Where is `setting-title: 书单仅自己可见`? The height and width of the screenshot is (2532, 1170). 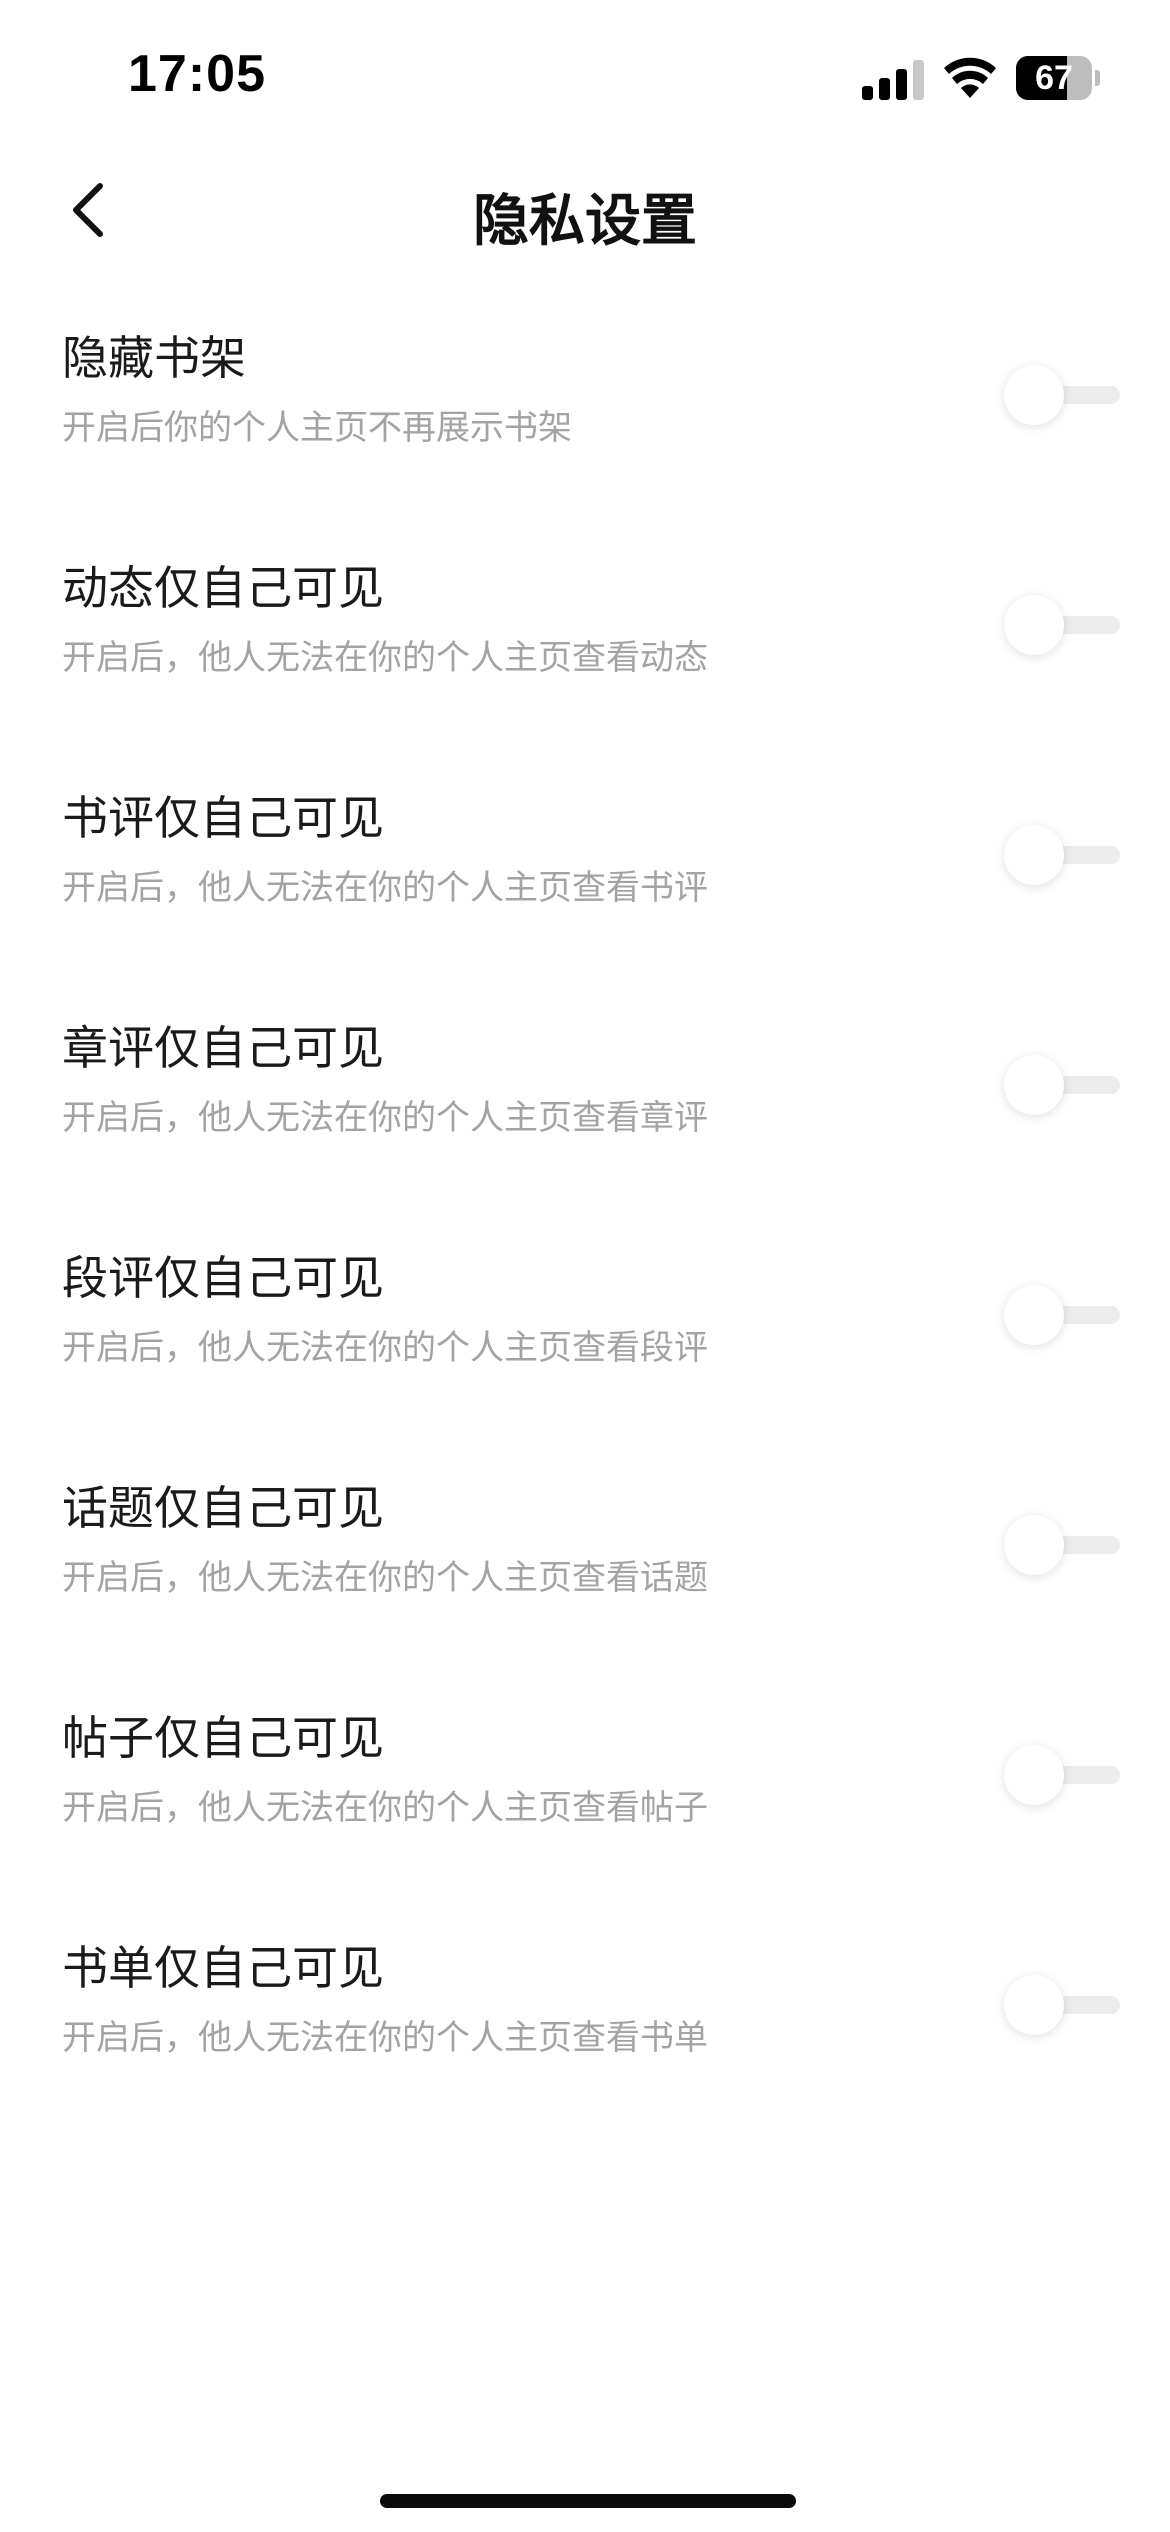
setting-title: 书单仅自己可见 is located at coordinates (223, 1968).